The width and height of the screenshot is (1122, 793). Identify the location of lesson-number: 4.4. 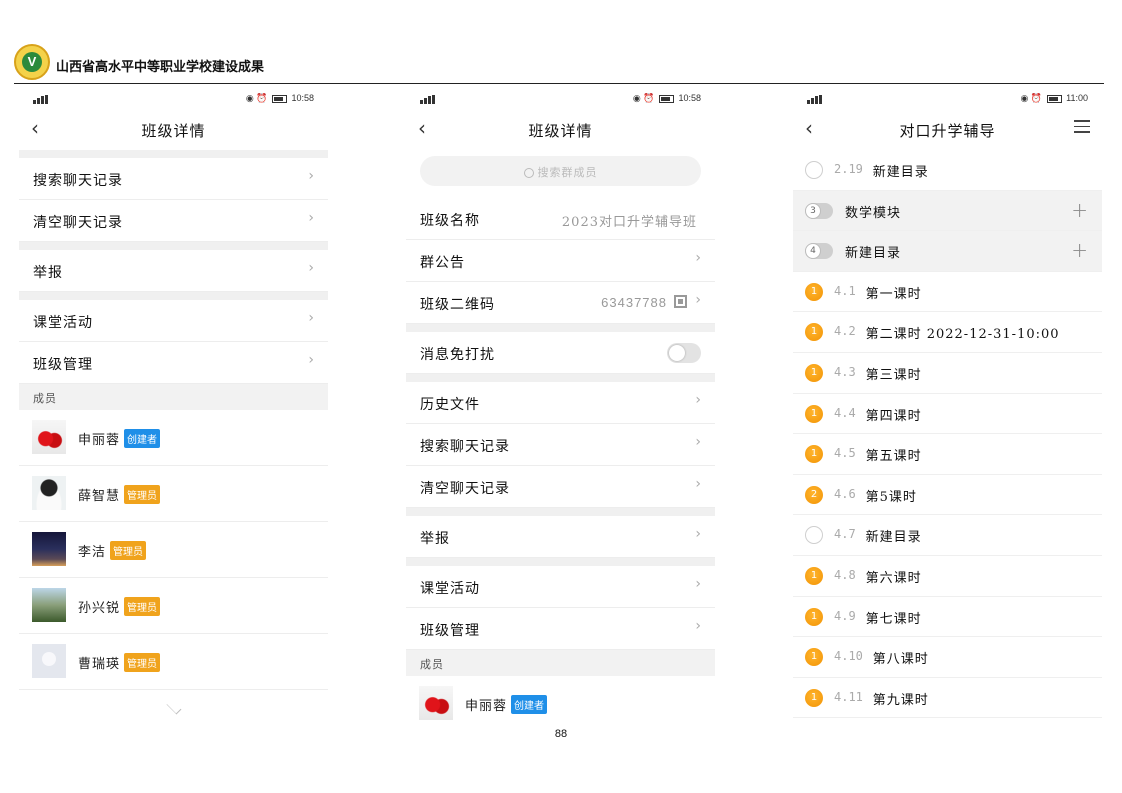
(845, 412).